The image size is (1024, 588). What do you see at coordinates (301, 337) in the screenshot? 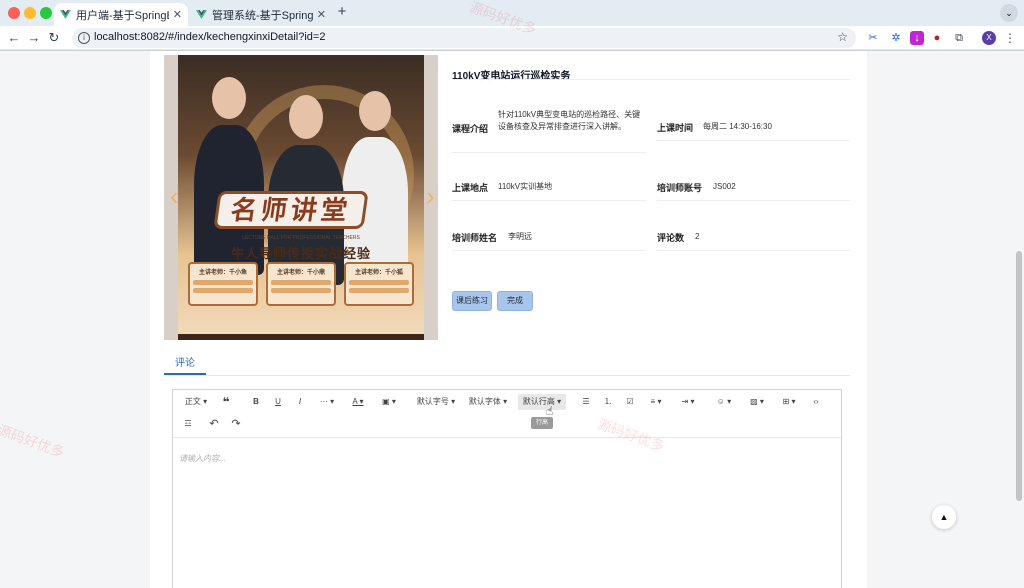
I see `poster-bottom-strip` at bounding box center [301, 337].